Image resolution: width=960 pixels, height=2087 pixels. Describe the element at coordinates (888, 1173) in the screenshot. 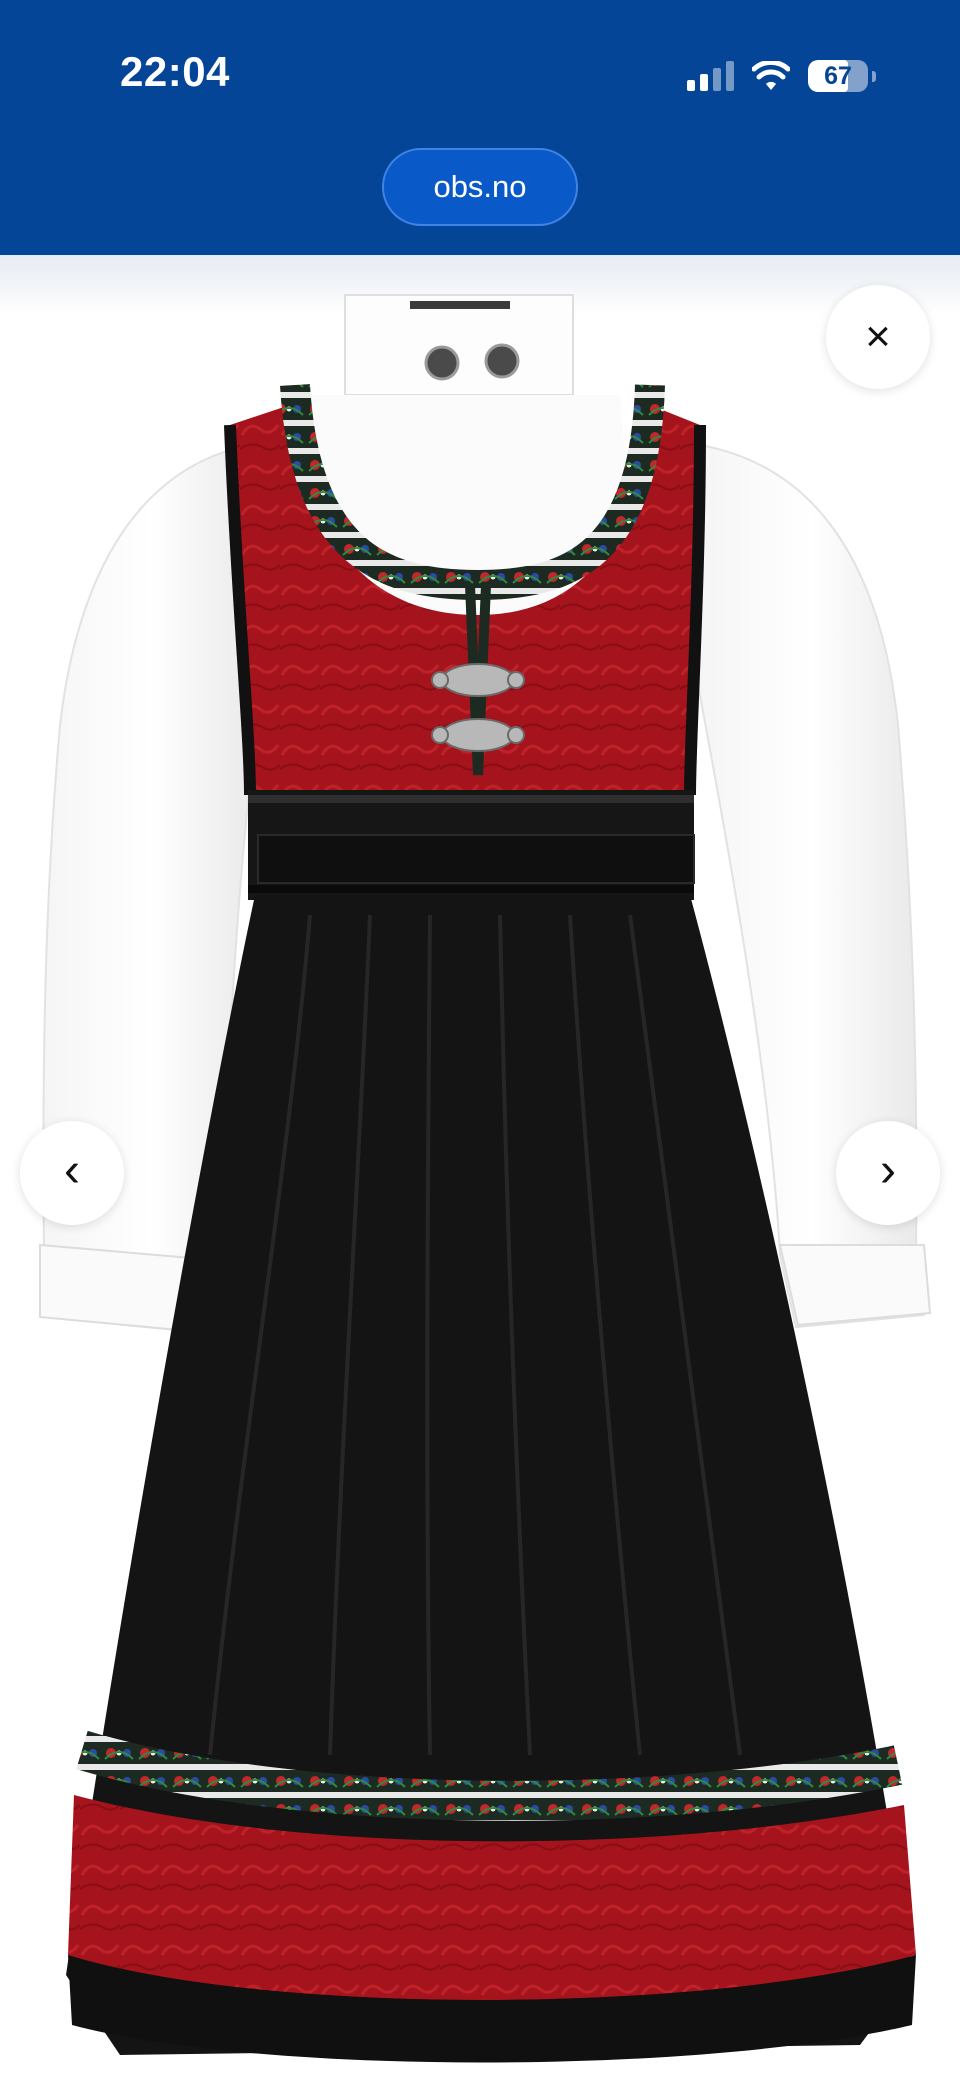

I see `next-image-button: ›` at that location.